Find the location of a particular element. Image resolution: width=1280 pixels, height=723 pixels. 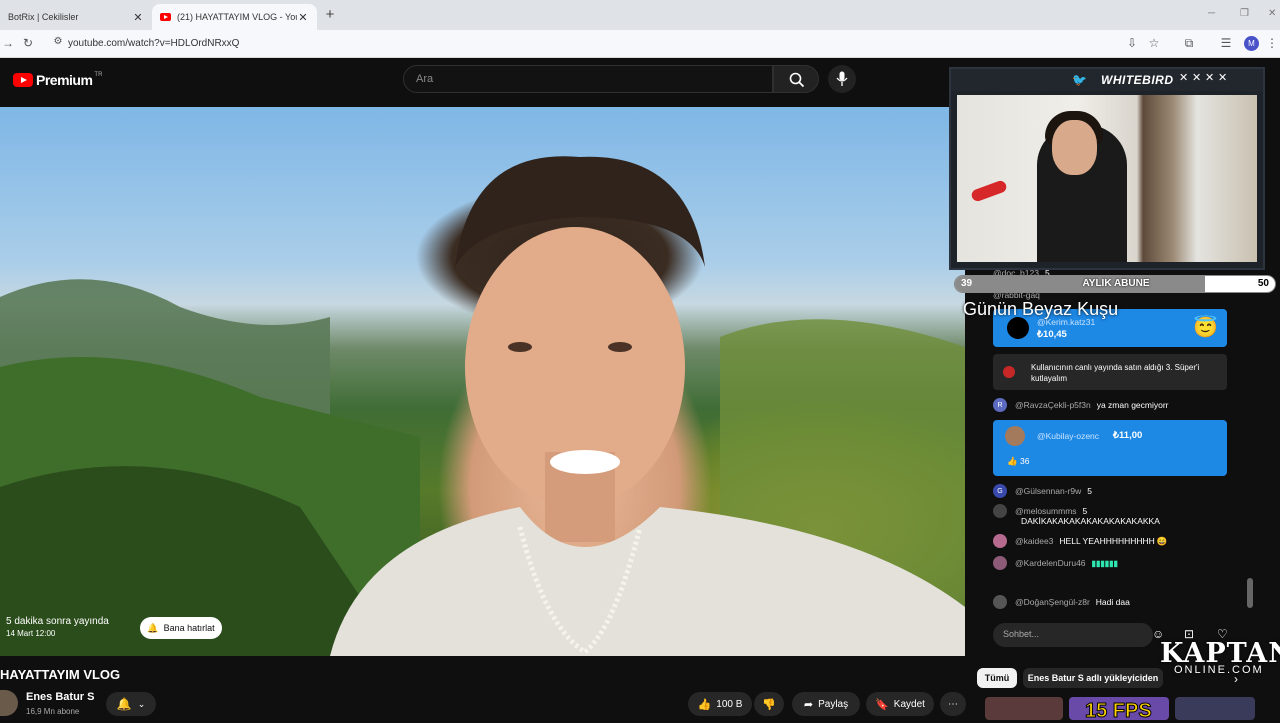

share-label: Paylaş is located at coordinates (833, 704).